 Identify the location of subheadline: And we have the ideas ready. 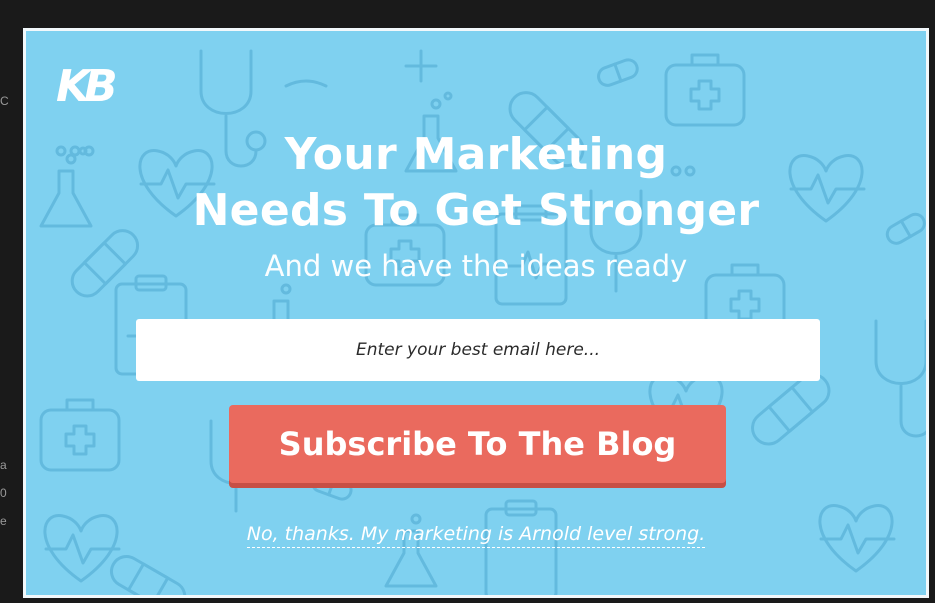
(476, 266).